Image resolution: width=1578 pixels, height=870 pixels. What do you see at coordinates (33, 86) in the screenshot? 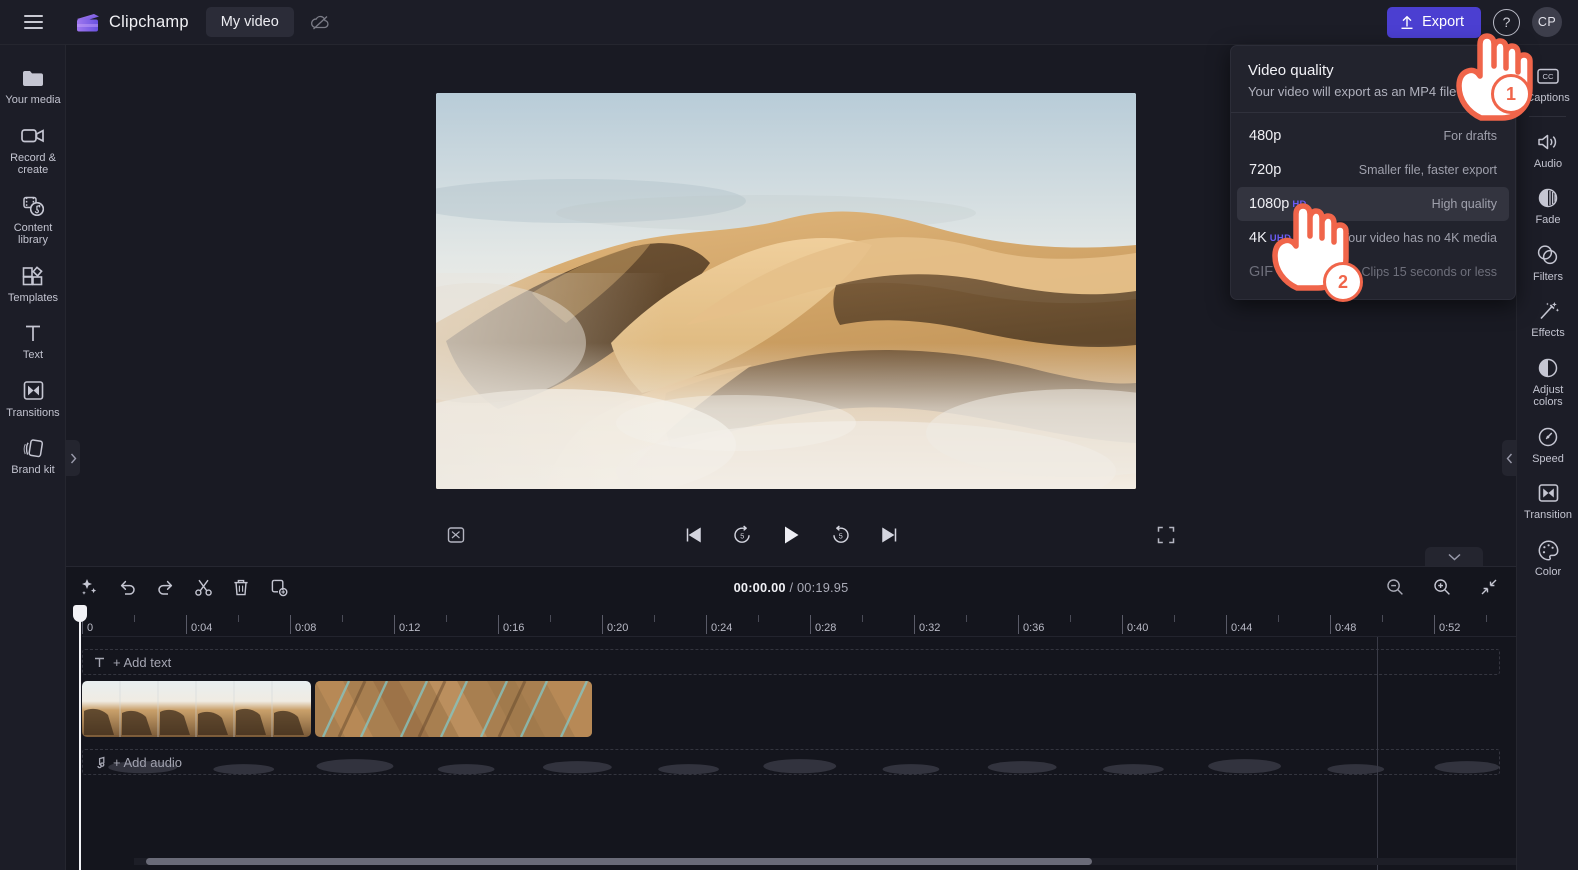
I see `sidebar-item-your-media: Your media` at bounding box center [33, 86].